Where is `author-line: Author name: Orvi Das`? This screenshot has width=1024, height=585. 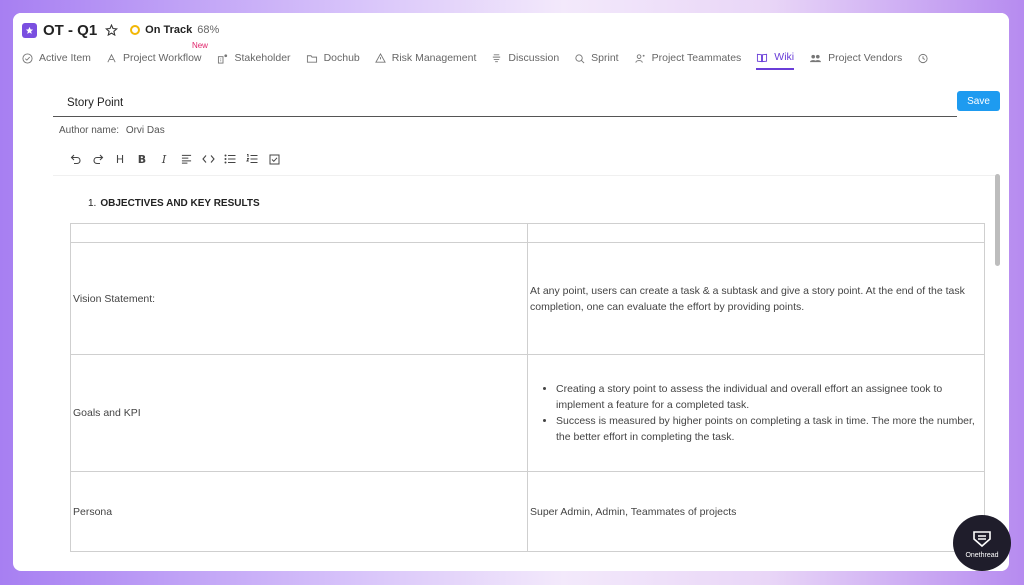
author-line: Author name: Orvi Das is located at coordinates (112, 130).